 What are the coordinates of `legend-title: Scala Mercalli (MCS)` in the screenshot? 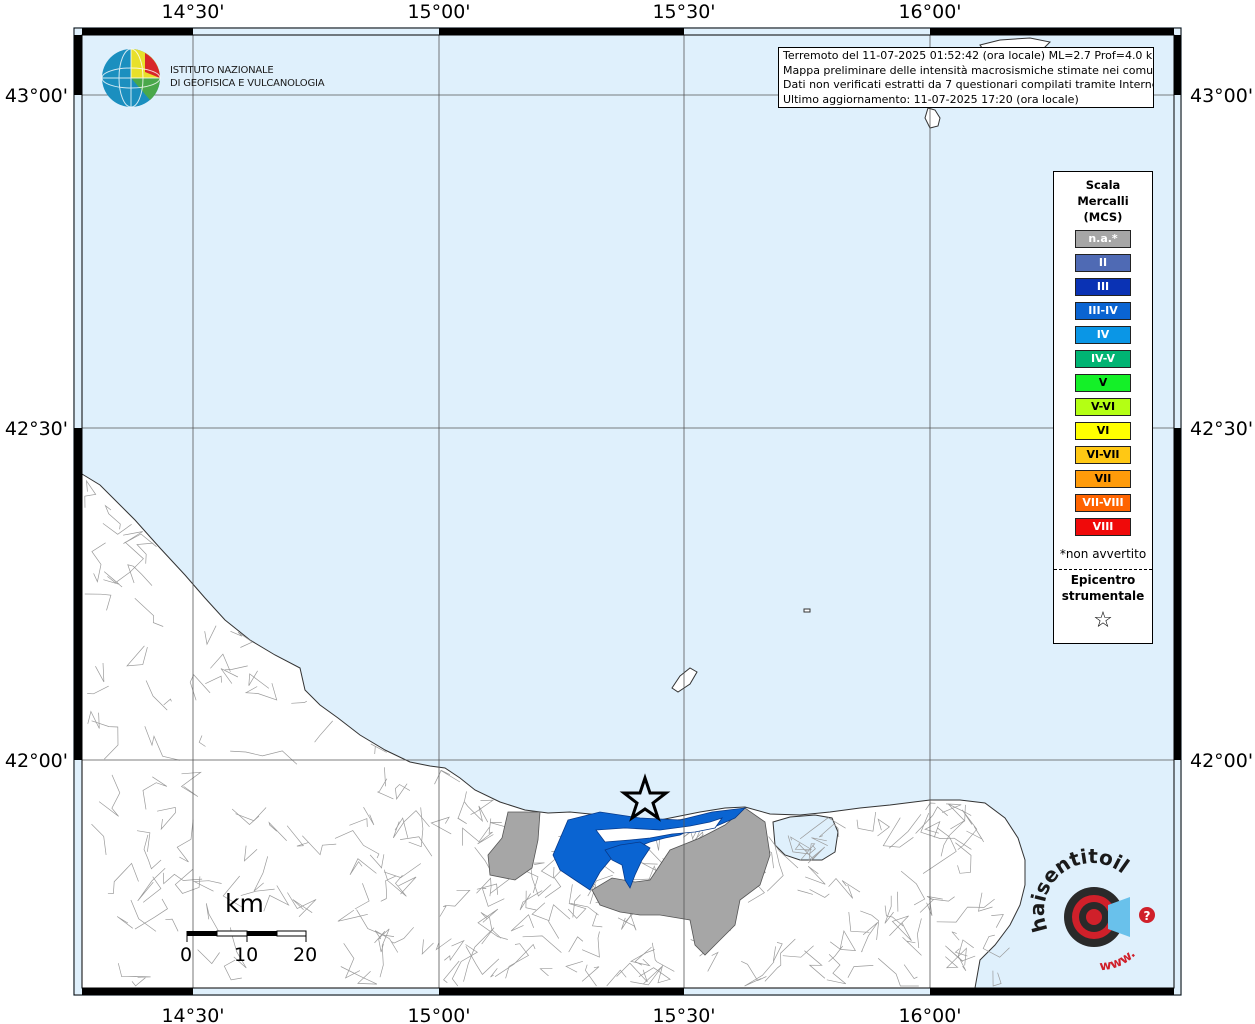 It's located at (1103, 201).